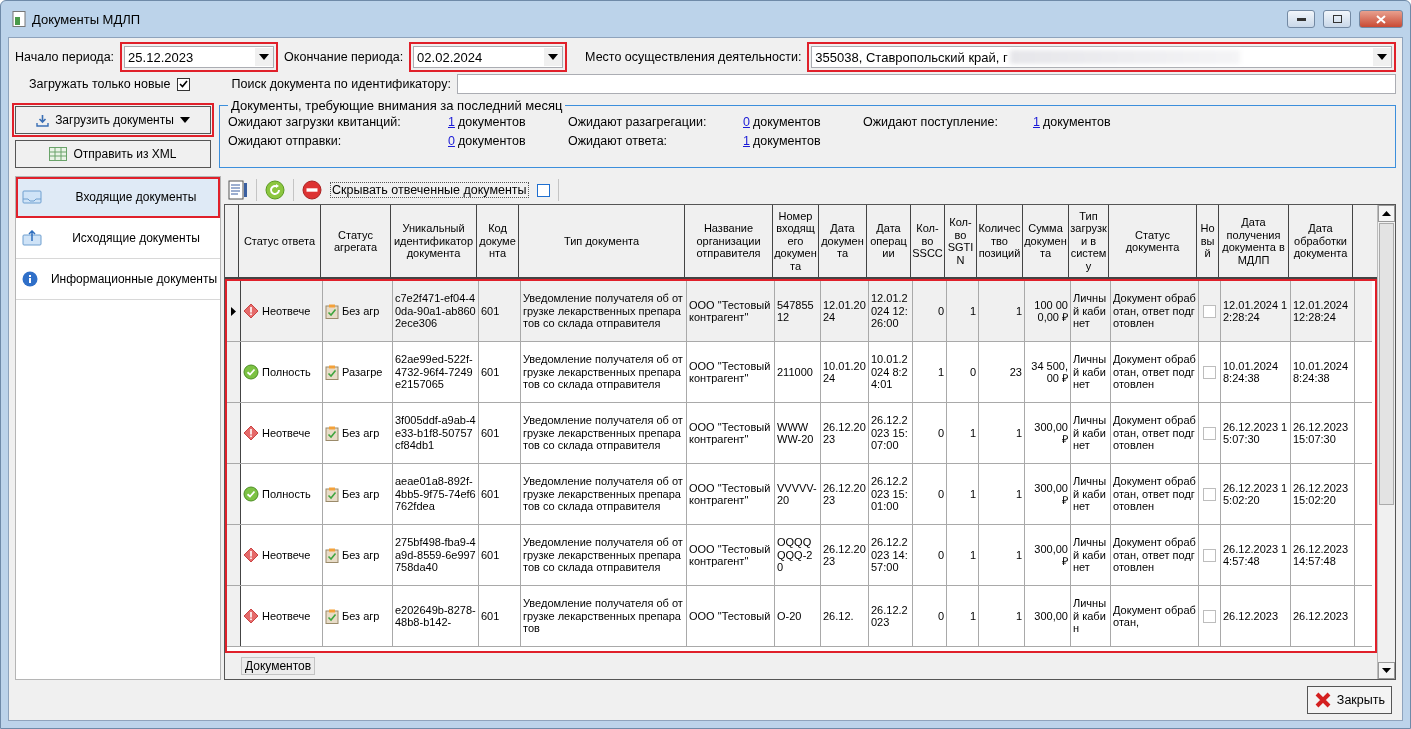 Image resolution: width=1411 pixels, height=729 pixels. What do you see at coordinates (843, 241) in the screenshot?
I see `column-header: Дата документа` at bounding box center [843, 241].